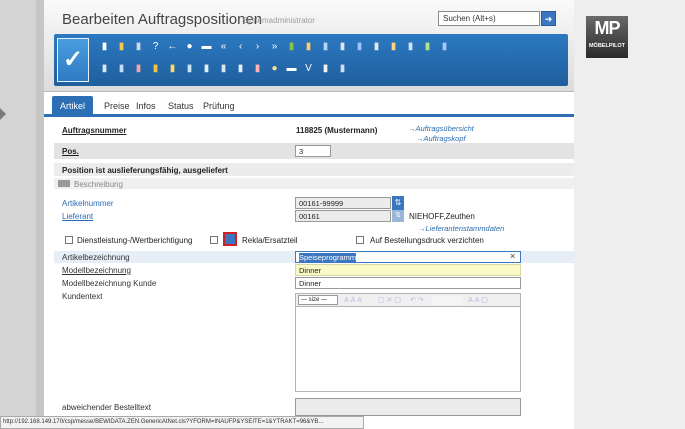 Image resolution: width=685 pixels, height=429 pixels. What do you see at coordinates (308, 69) in the screenshot?
I see `filter-icon: V` at bounding box center [308, 69].